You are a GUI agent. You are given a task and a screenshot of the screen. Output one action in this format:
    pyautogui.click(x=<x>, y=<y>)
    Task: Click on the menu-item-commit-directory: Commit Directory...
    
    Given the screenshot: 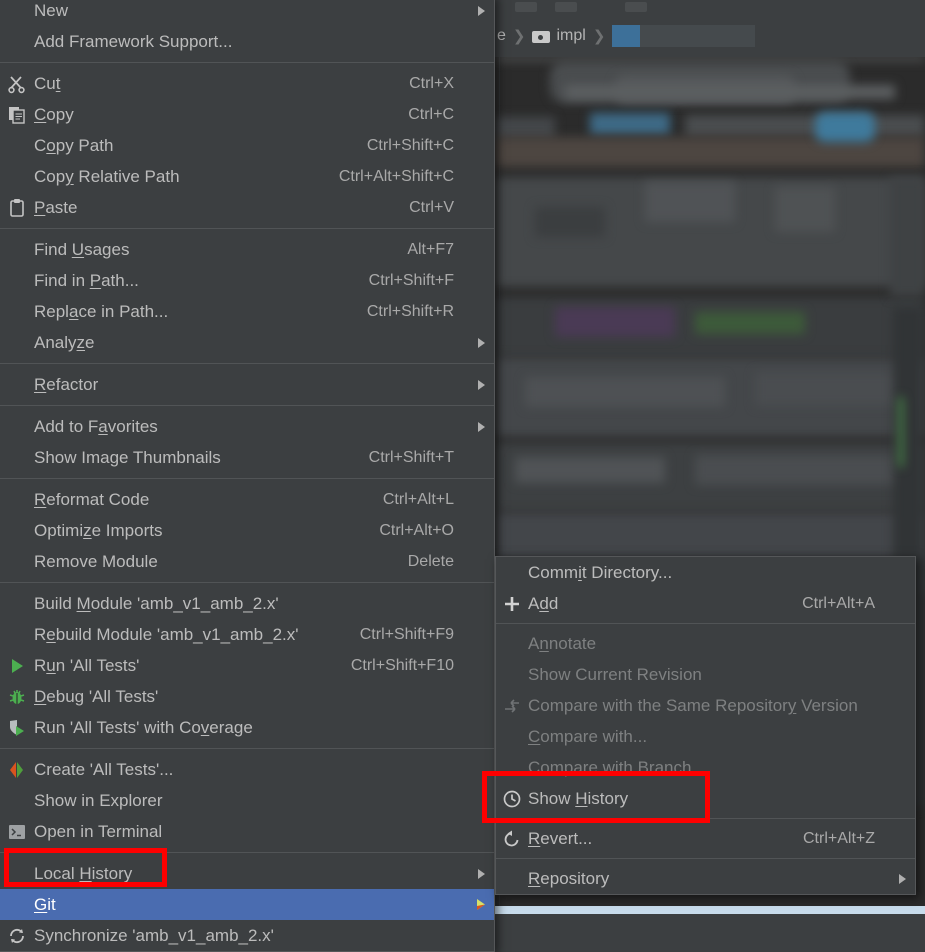 What is the action you would take?
    pyautogui.click(x=705, y=572)
    